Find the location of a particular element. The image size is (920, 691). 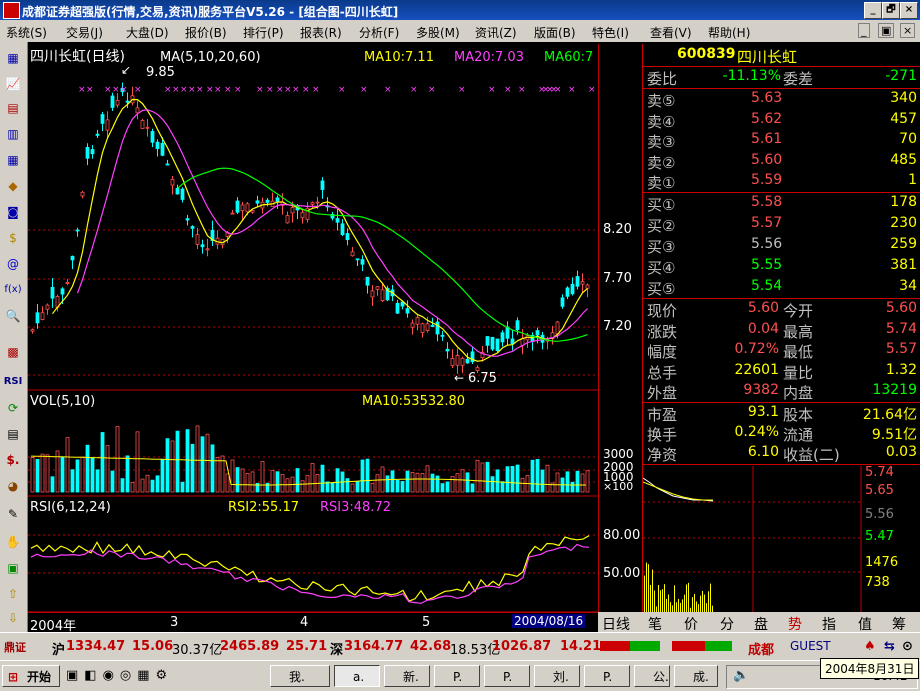

tab-ticks: 笔 is located at coordinates (655, 624).